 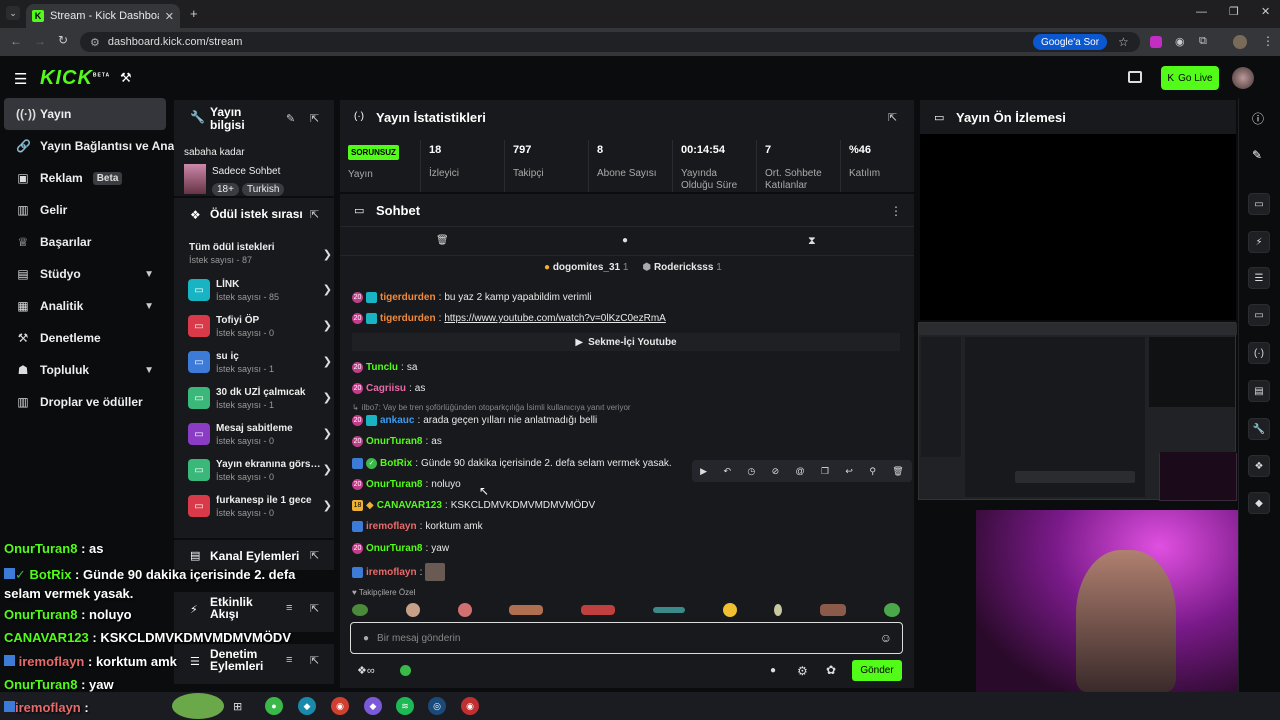 I want to click on pencil-icon: ✎, so click(x=1257, y=155).